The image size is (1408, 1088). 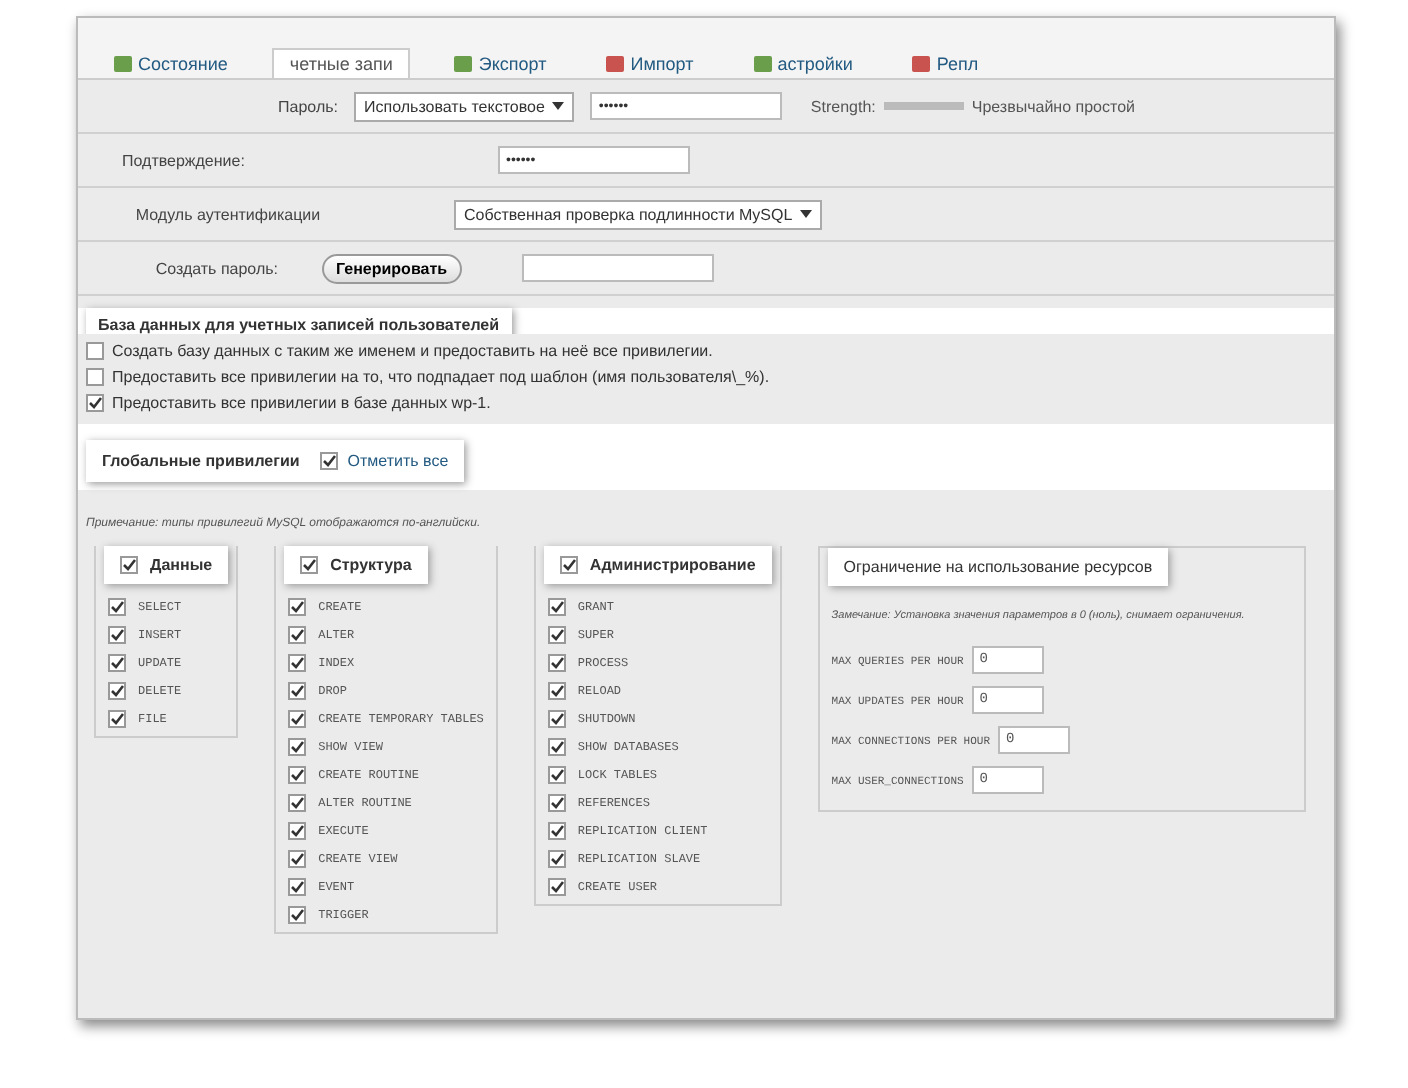 What do you see at coordinates (672, 565) in the screenshot?
I see `group-title: Администрирование` at bounding box center [672, 565].